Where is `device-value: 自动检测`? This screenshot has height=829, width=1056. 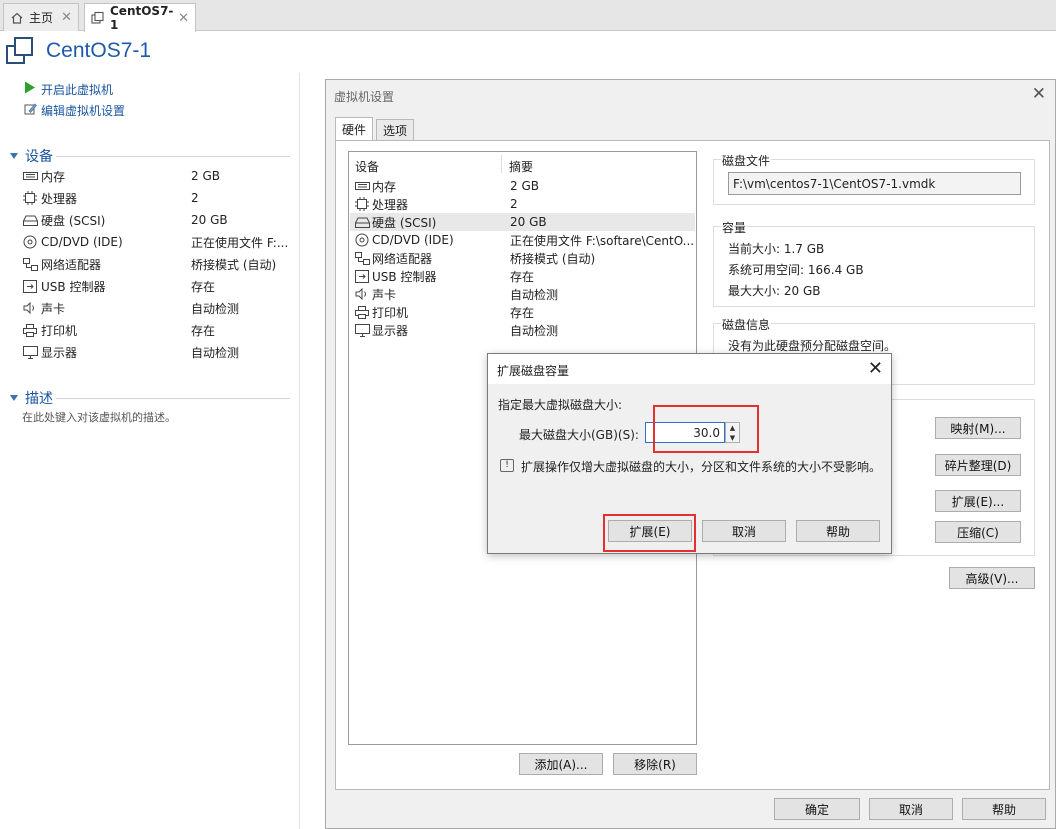 device-value: 自动检测 is located at coordinates (215, 308).